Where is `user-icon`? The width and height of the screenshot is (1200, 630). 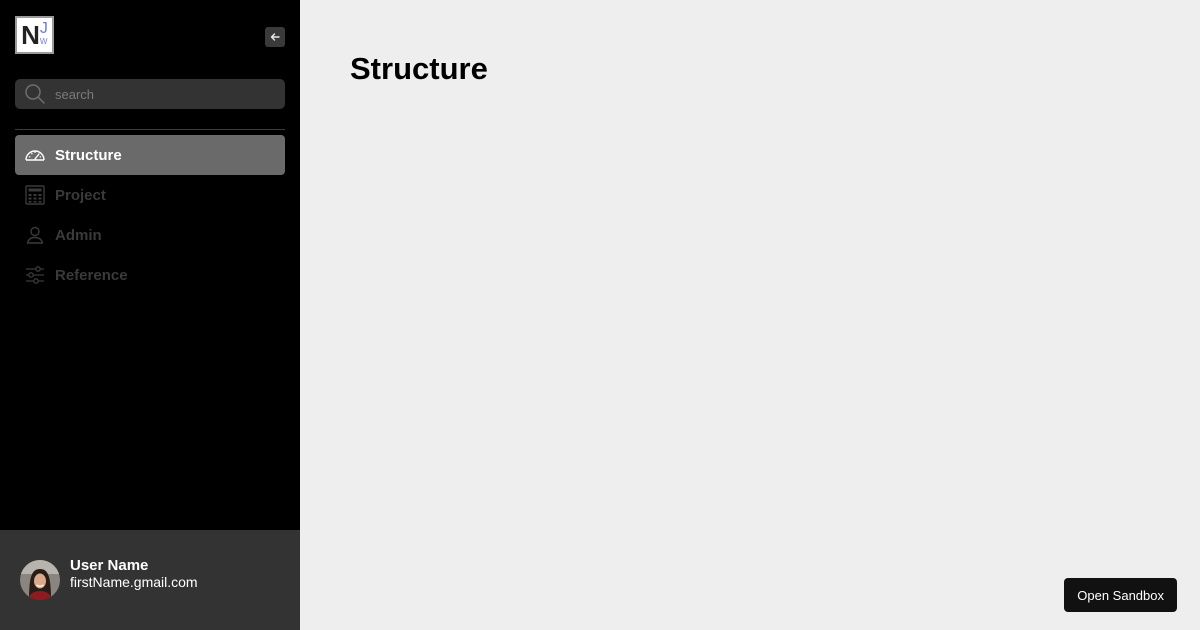 user-icon is located at coordinates (35, 235).